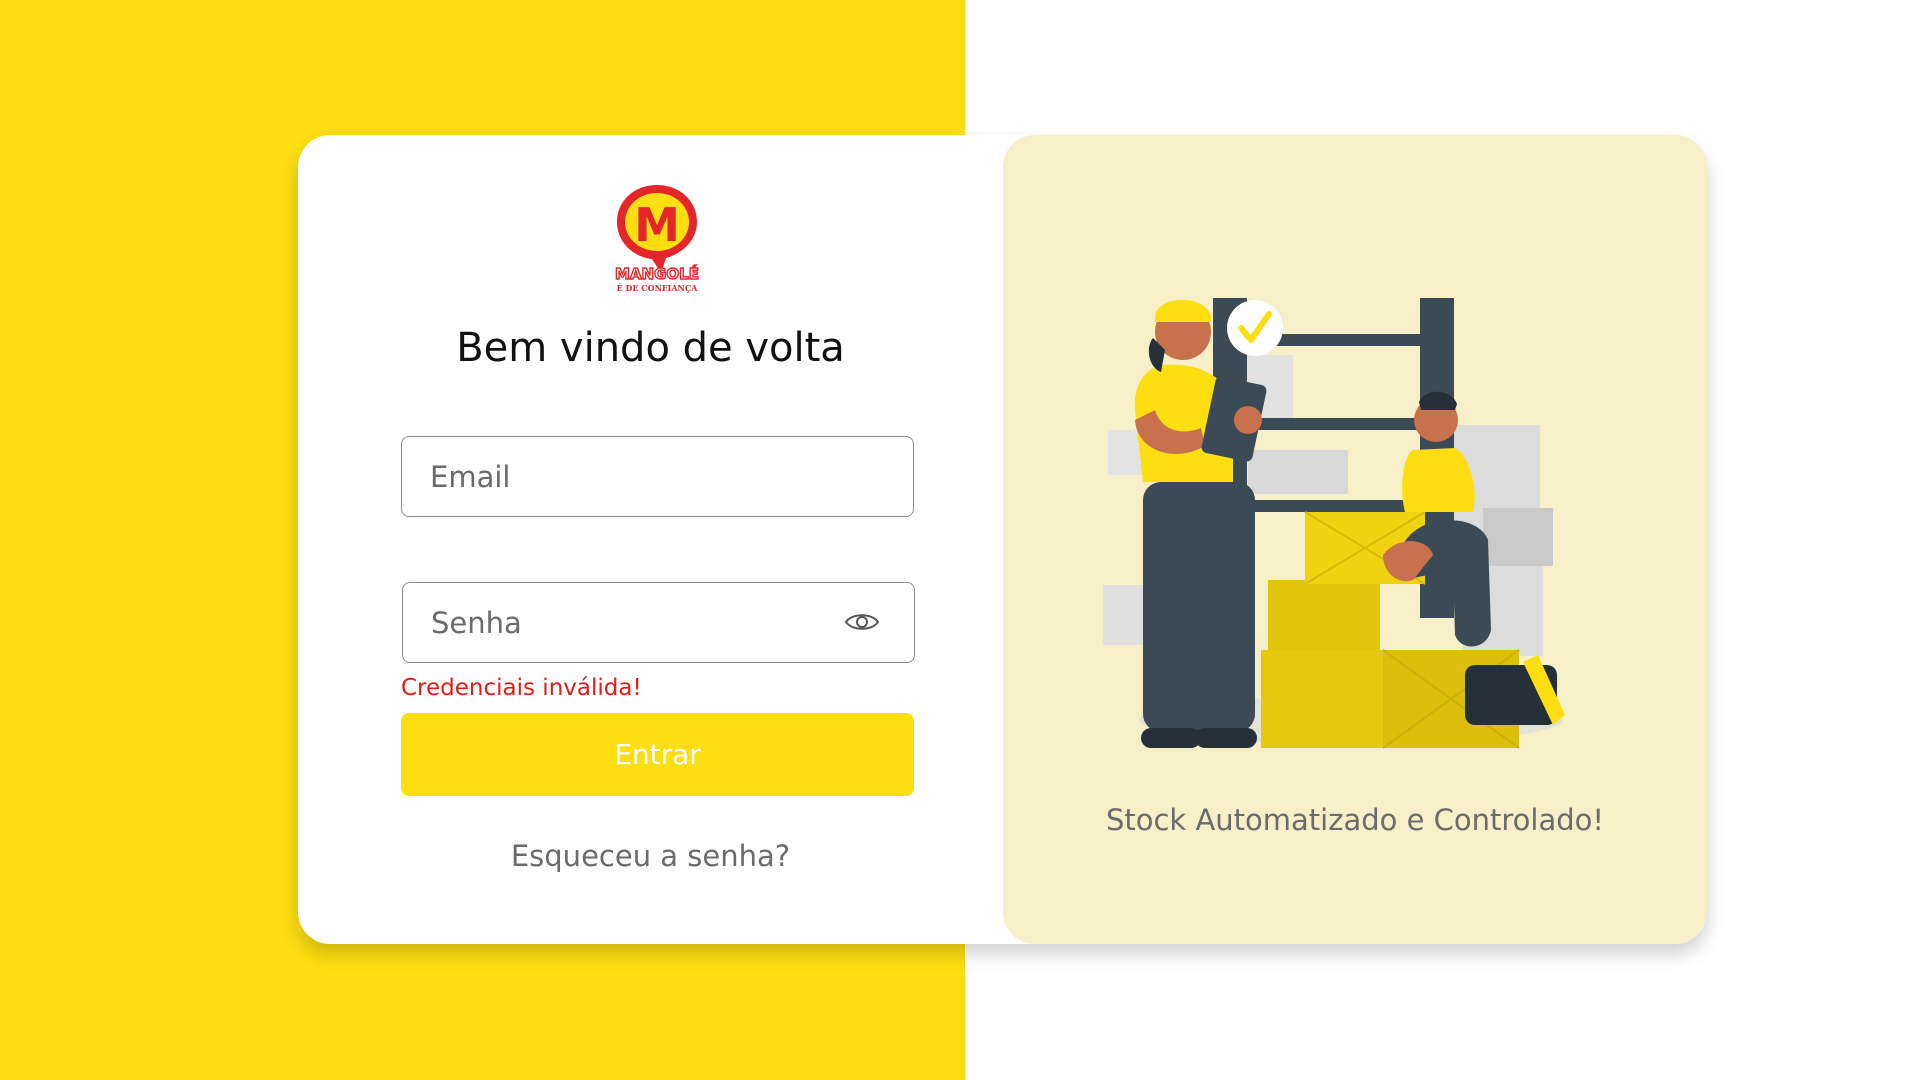 This screenshot has width=1920, height=1080. What do you see at coordinates (658, 288) in the screenshot?
I see `svg-text: É DE CONFIANÇA` at bounding box center [658, 288].